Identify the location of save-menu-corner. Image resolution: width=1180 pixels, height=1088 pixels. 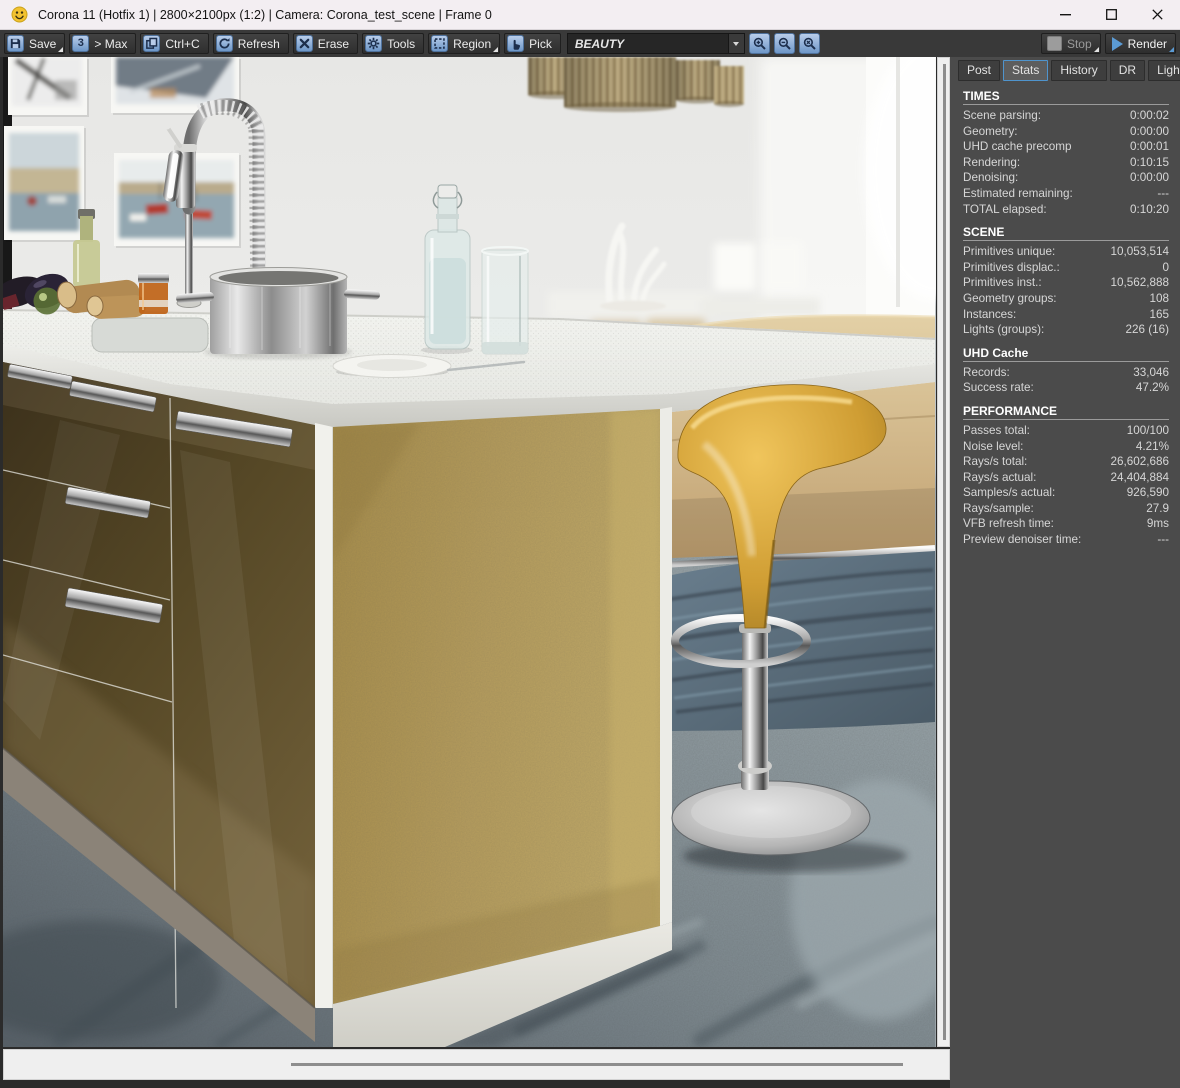
(61, 49).